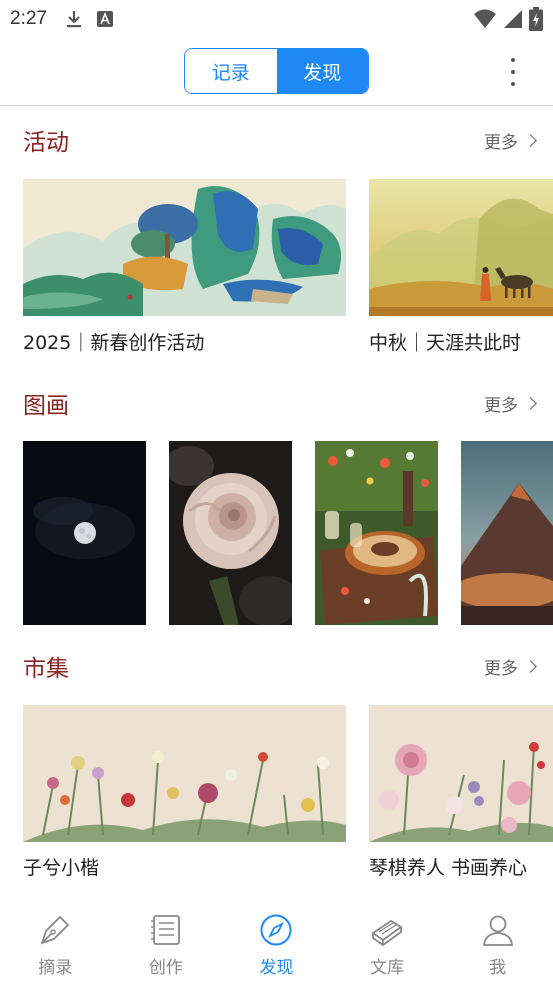  What do you see at coordinates (61, 868) in the screenshot?
I see `market-caption-small-script: 子兮小楷` at bounding box center [61, 868].